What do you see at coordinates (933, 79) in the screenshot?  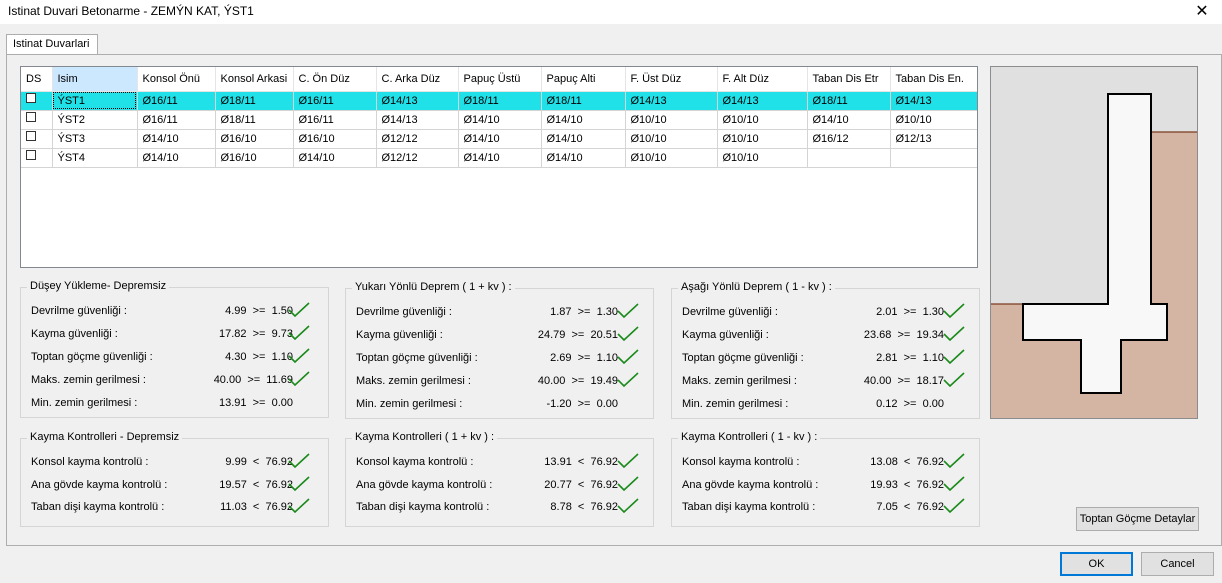 I see `column-header: Taban Dis En.` at bounding box center [933, 79].